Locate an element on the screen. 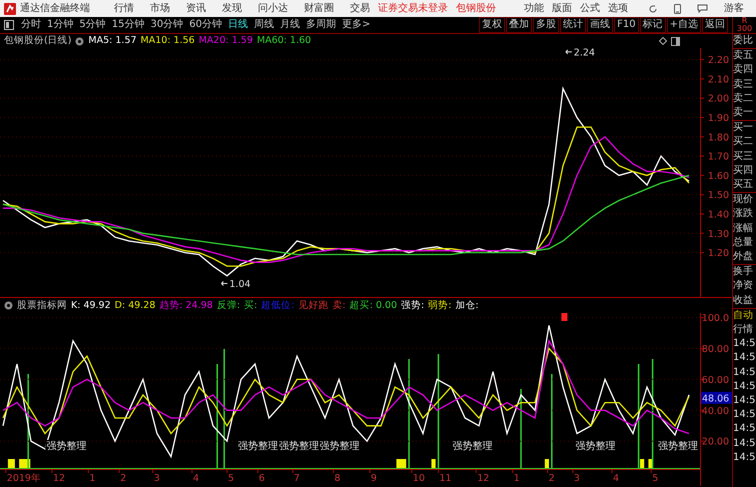  tool-button: 统计 is located at coordinates (573, 25).